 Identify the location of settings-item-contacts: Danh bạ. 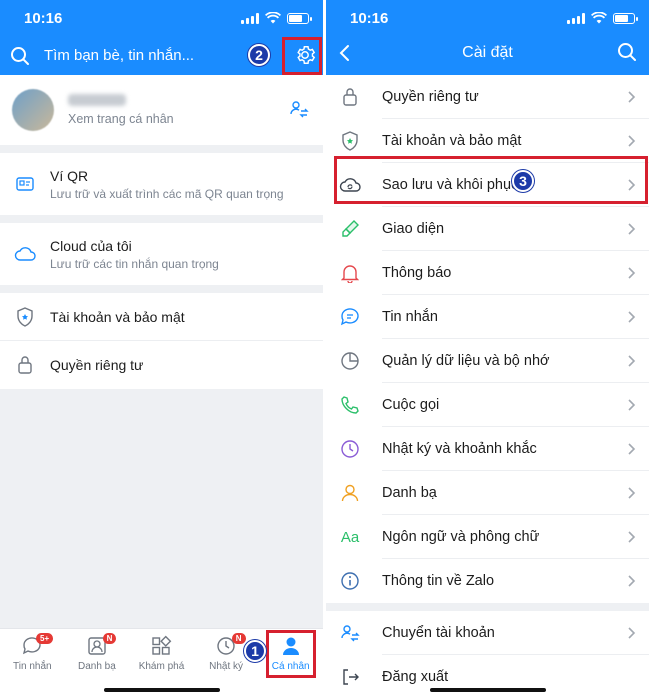
(487, 493).